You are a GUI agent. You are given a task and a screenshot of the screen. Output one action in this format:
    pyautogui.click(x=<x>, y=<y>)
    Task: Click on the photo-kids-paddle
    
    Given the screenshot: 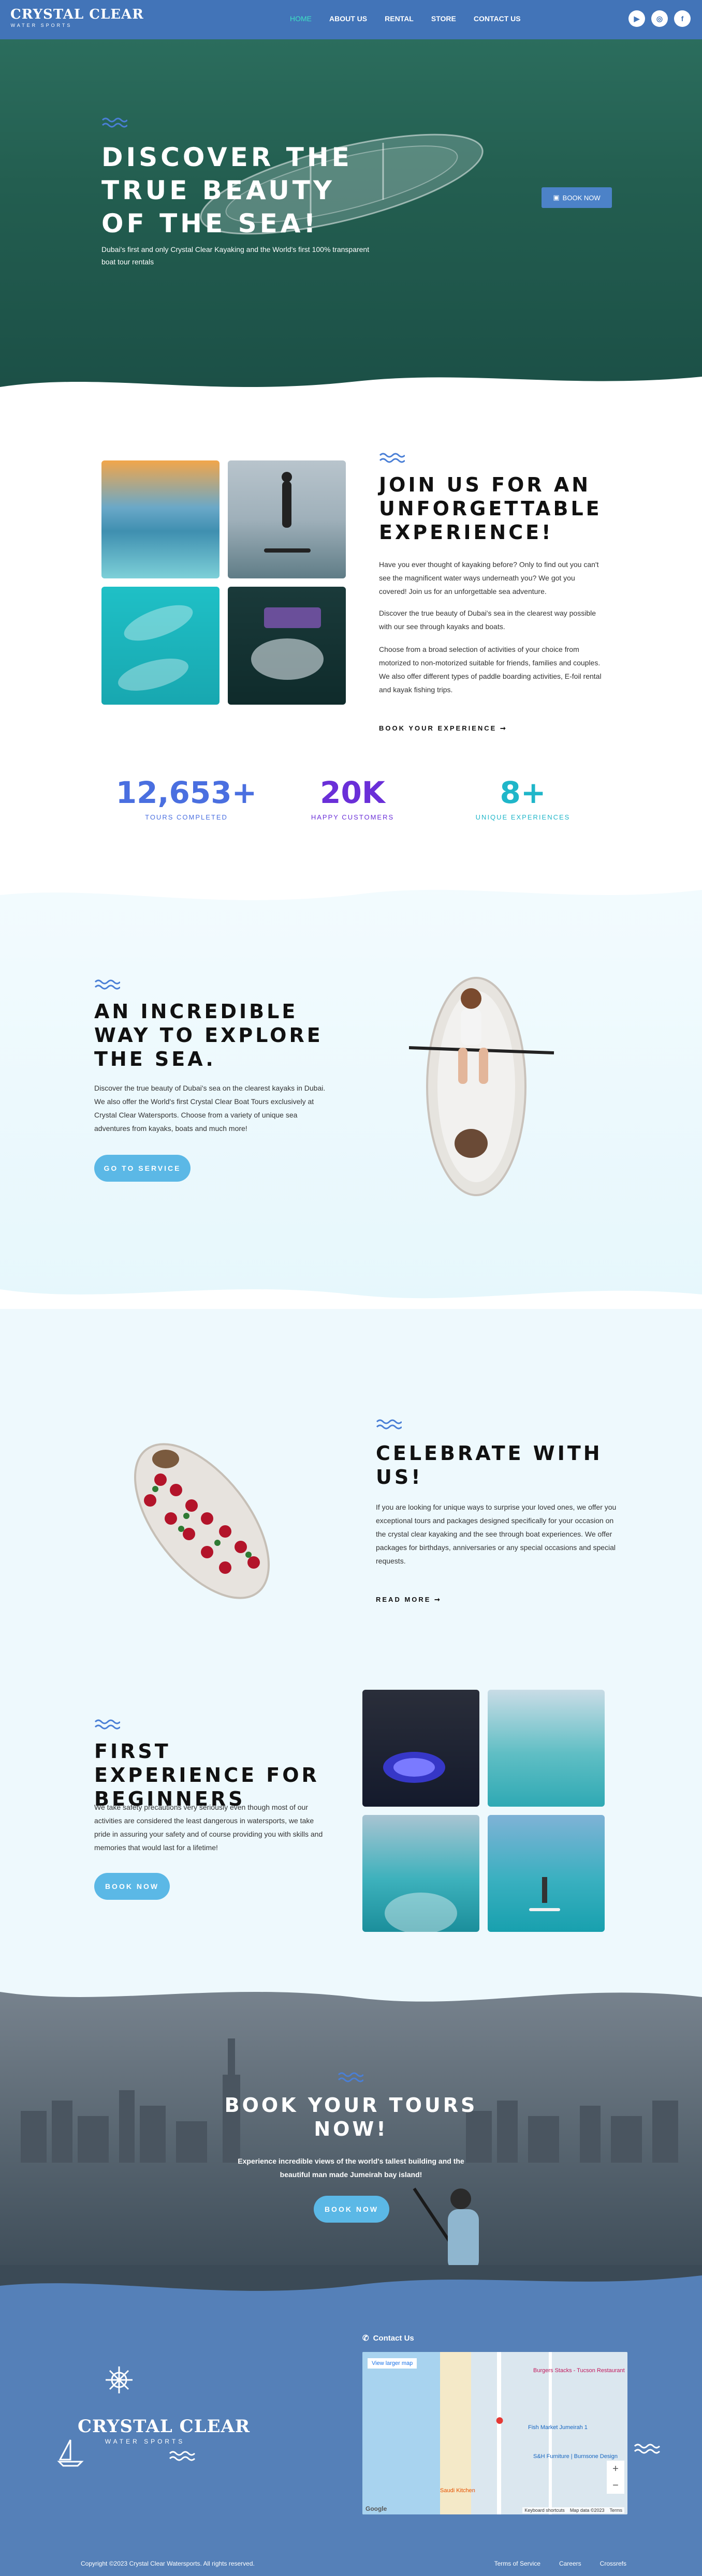 What is the action you would take?
    pyautogui.click(x=547, y=1748)
    